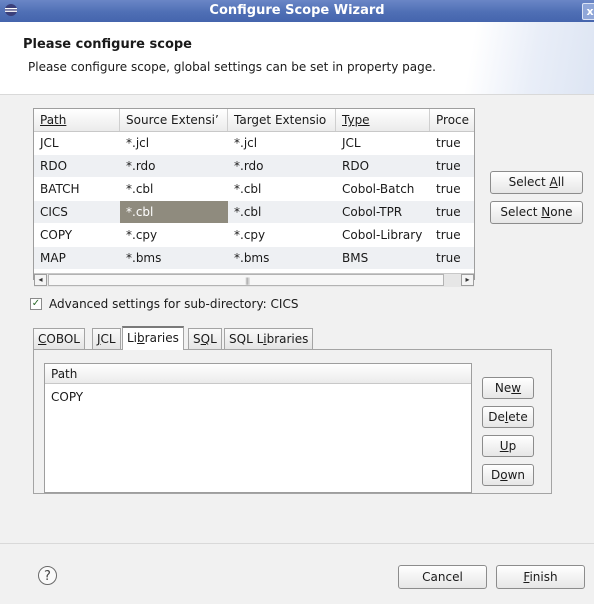 Image resolution: width=594 pixels, height=604 pixels. I want to click on window-title: Configure Scope Wizard, so click(297, 10).